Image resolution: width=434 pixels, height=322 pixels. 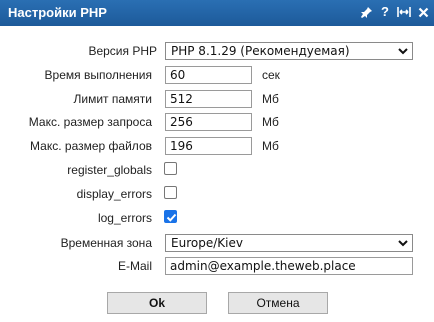 What do you see at coordinates (112, 99) in the screenshot?
I see `memory-limit-label: Лимит памяти` at bounding box center [112, 99].